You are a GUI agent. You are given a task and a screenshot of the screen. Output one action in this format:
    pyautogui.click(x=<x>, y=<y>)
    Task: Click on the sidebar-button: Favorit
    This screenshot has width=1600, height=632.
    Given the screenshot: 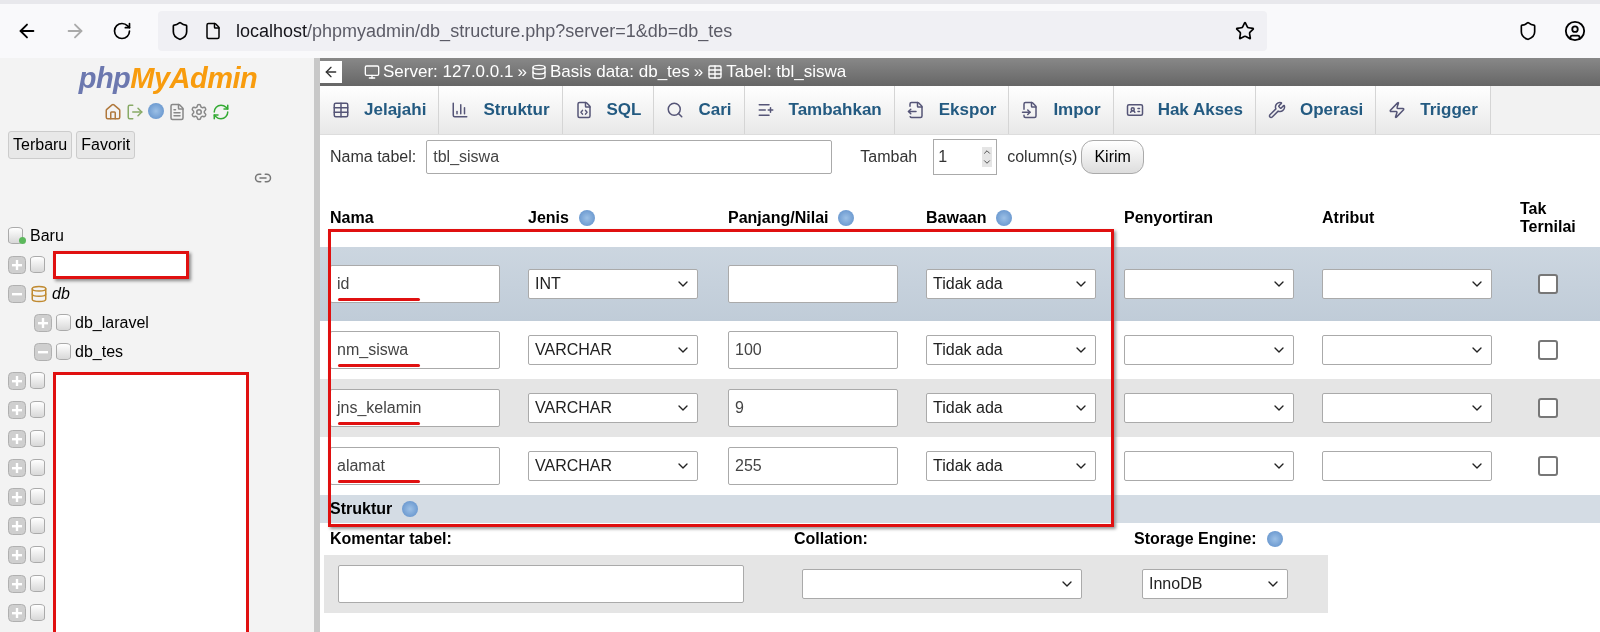 What is the action you would take?
    pyautogui.click(x=106, y=145)
    